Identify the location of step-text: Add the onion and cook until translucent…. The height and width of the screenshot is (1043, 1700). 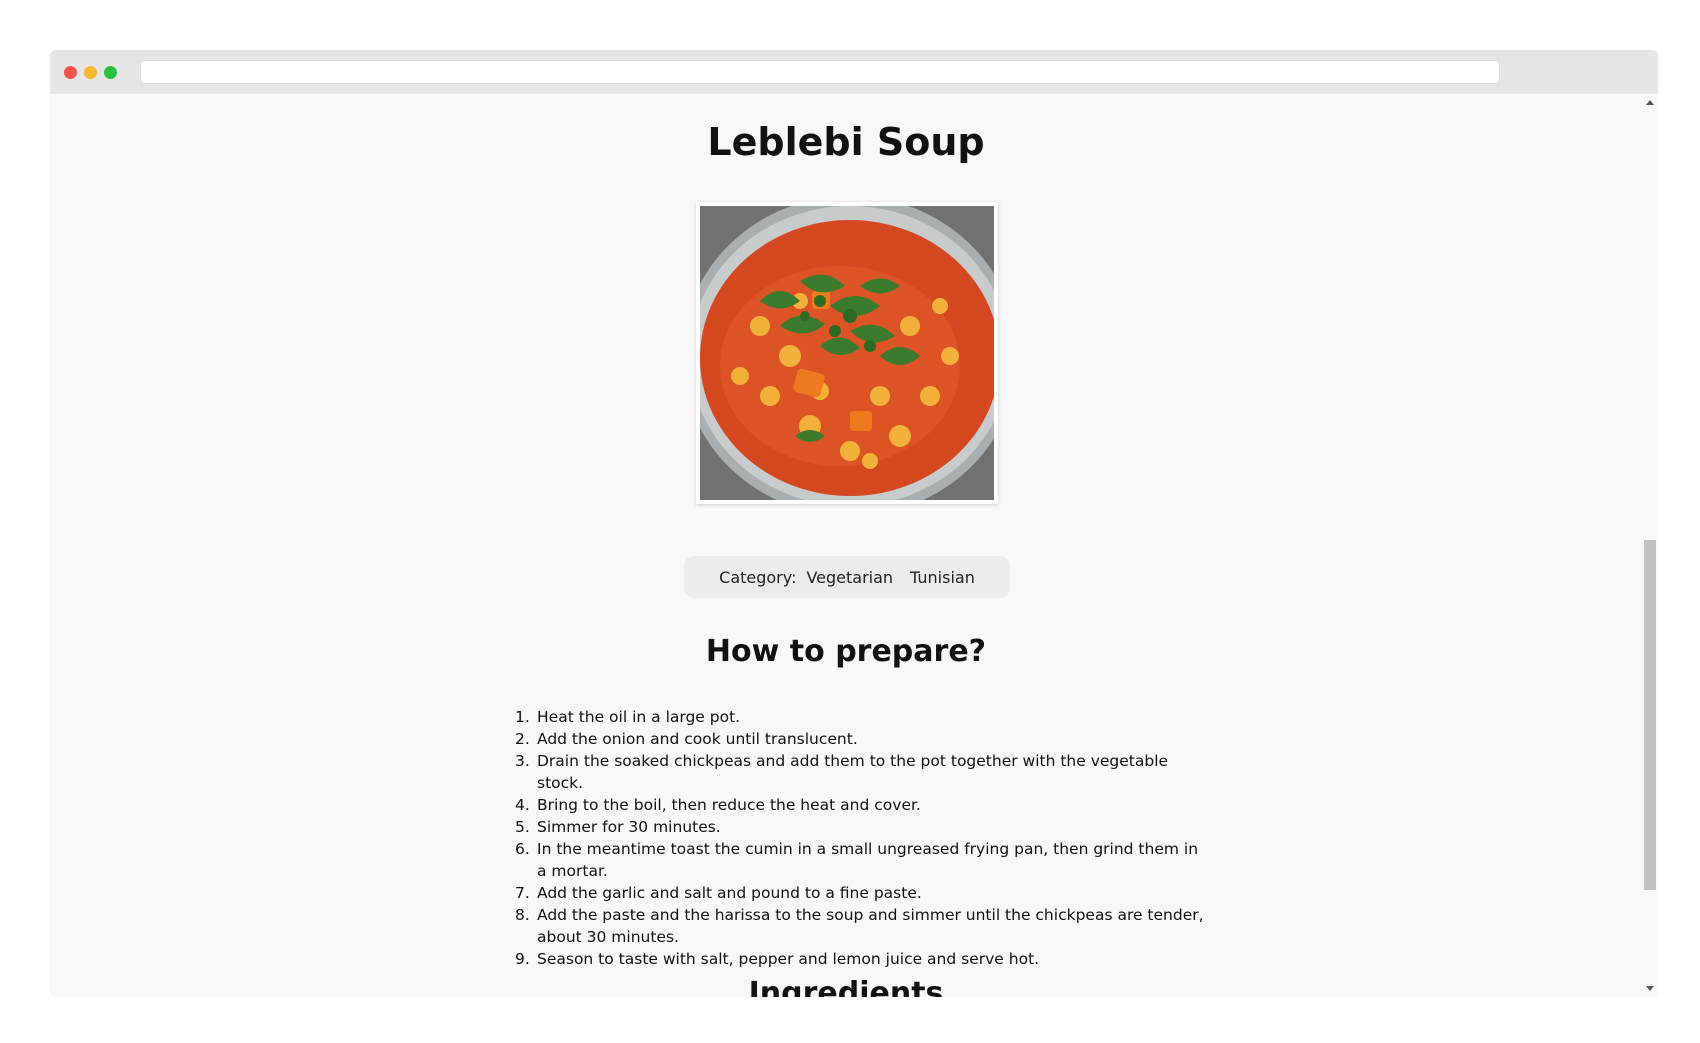
(697, 739).